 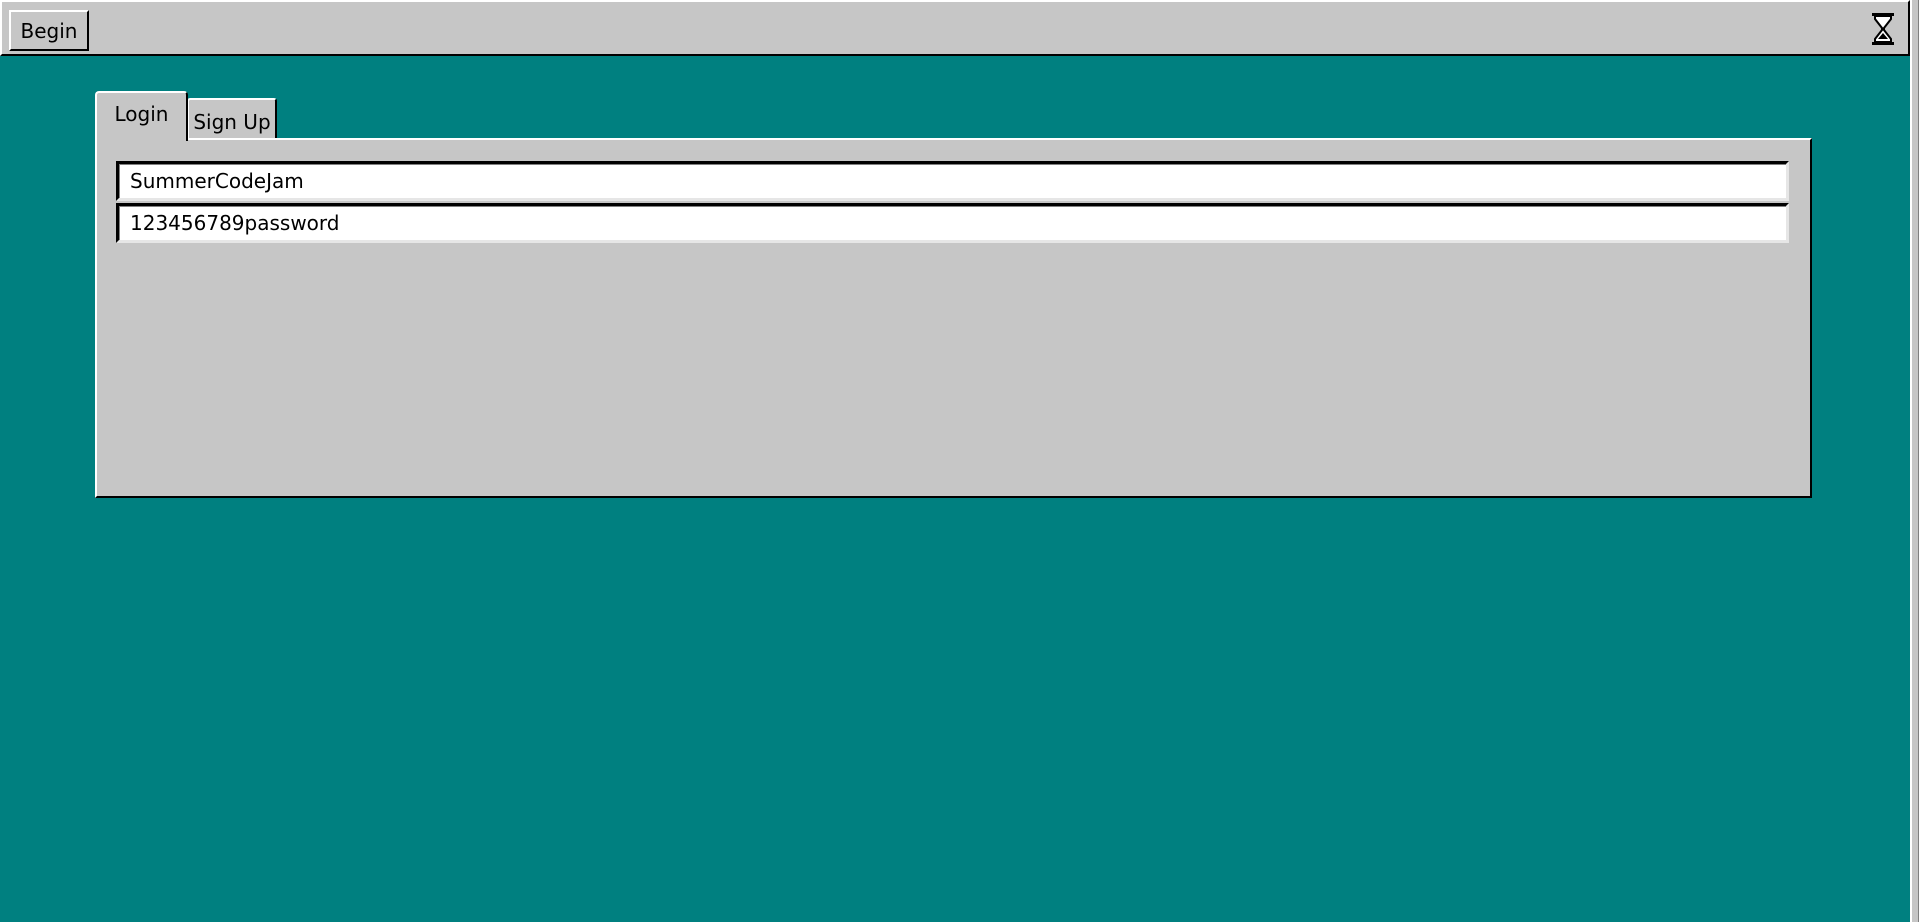 I want to click on hourglass-icon, so click(x=1883, y=29).